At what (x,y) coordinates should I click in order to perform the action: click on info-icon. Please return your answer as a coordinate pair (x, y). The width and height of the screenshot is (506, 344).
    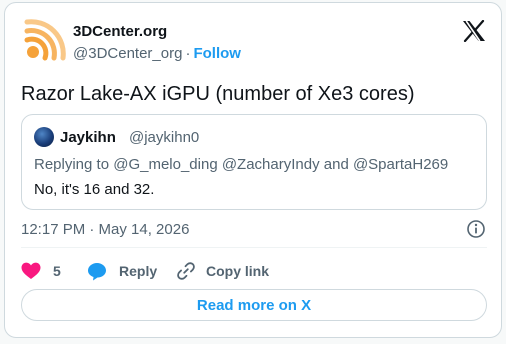
    Looking at the image, I should click on (476, 229).